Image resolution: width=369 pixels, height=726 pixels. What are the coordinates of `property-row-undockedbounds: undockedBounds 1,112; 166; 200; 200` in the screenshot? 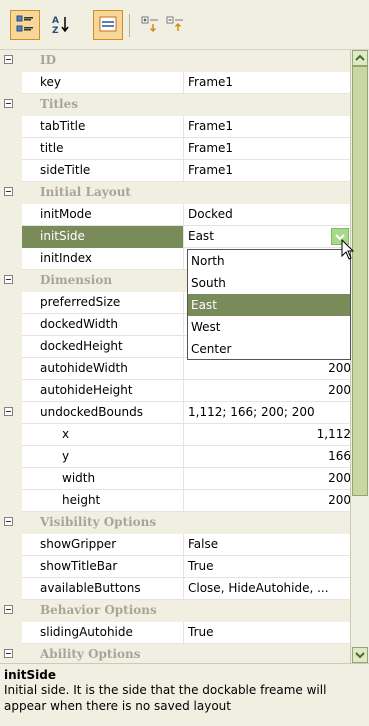 It's located at (175, 413).